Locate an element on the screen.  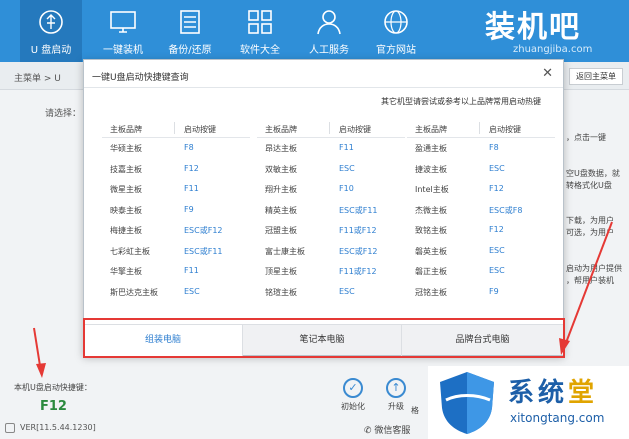
table-row: 华擎主板 F11 is located at coordinates (176, 271).